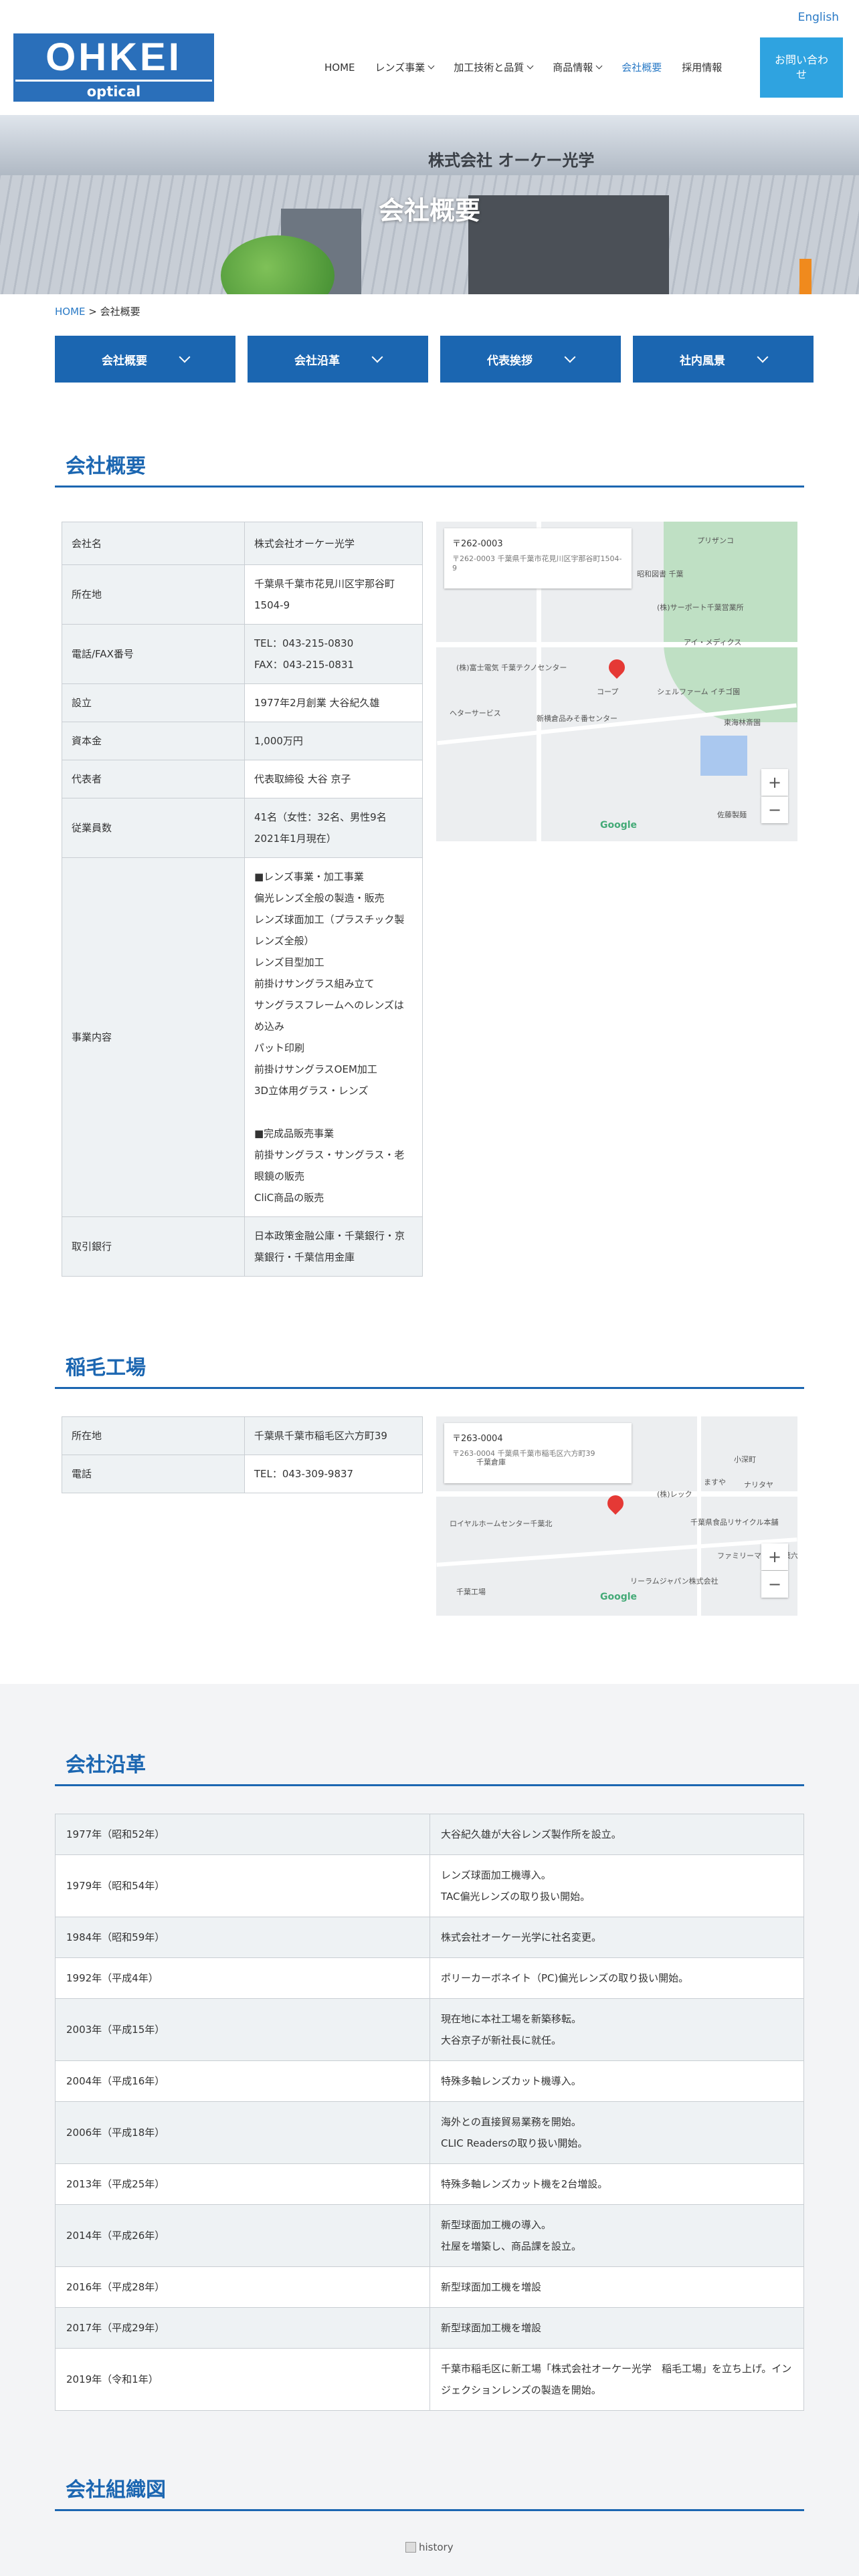 Image resolution: width=859 pixels, height=2576 pixels. I want to click on nav-company: 会社概要, so click(641, 67).